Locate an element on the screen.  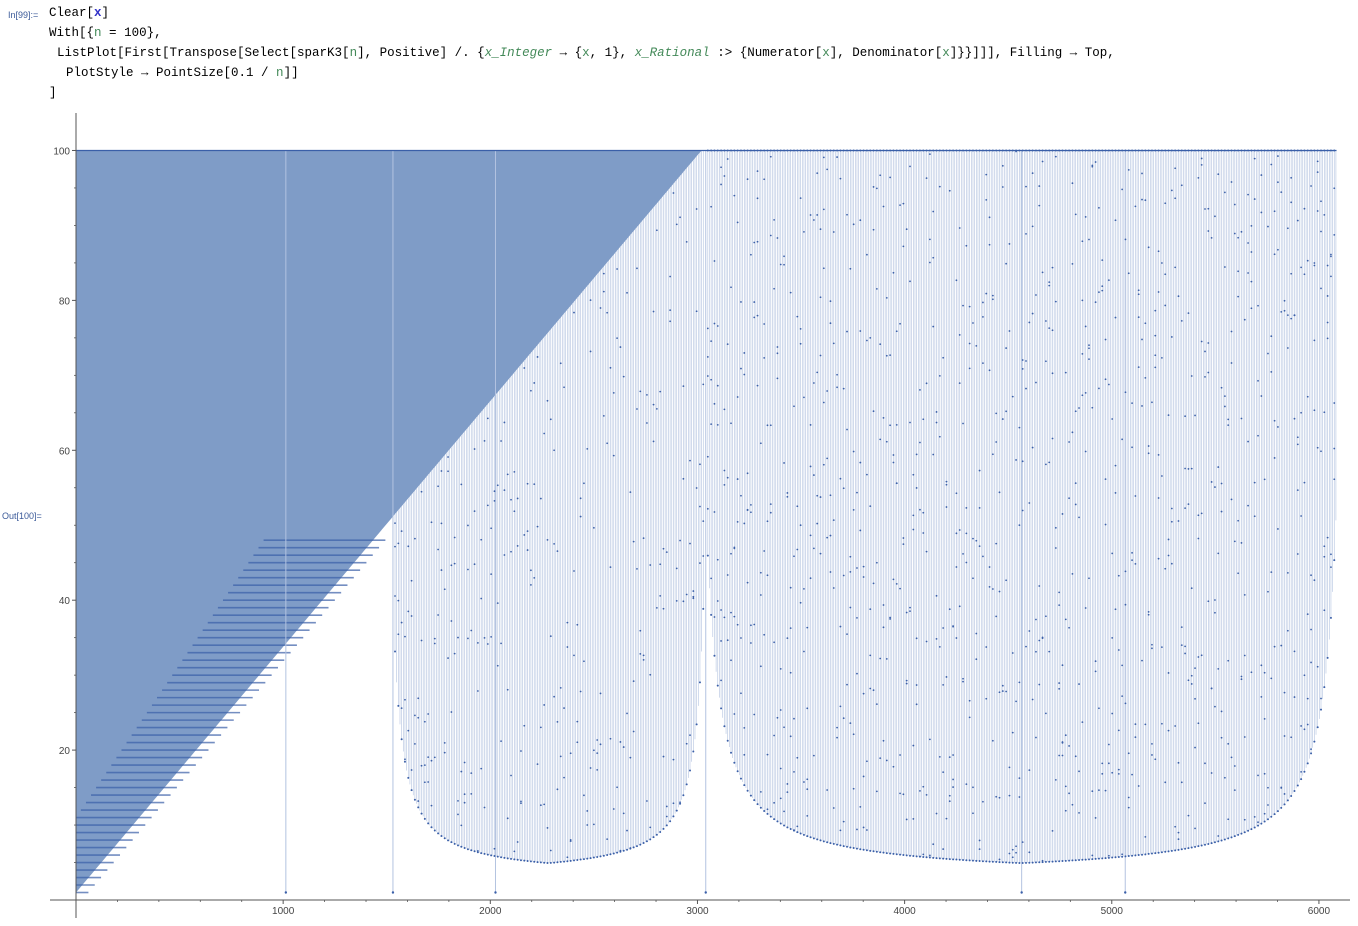
y-tick-label: 20 is located at coordinates (65, 751).